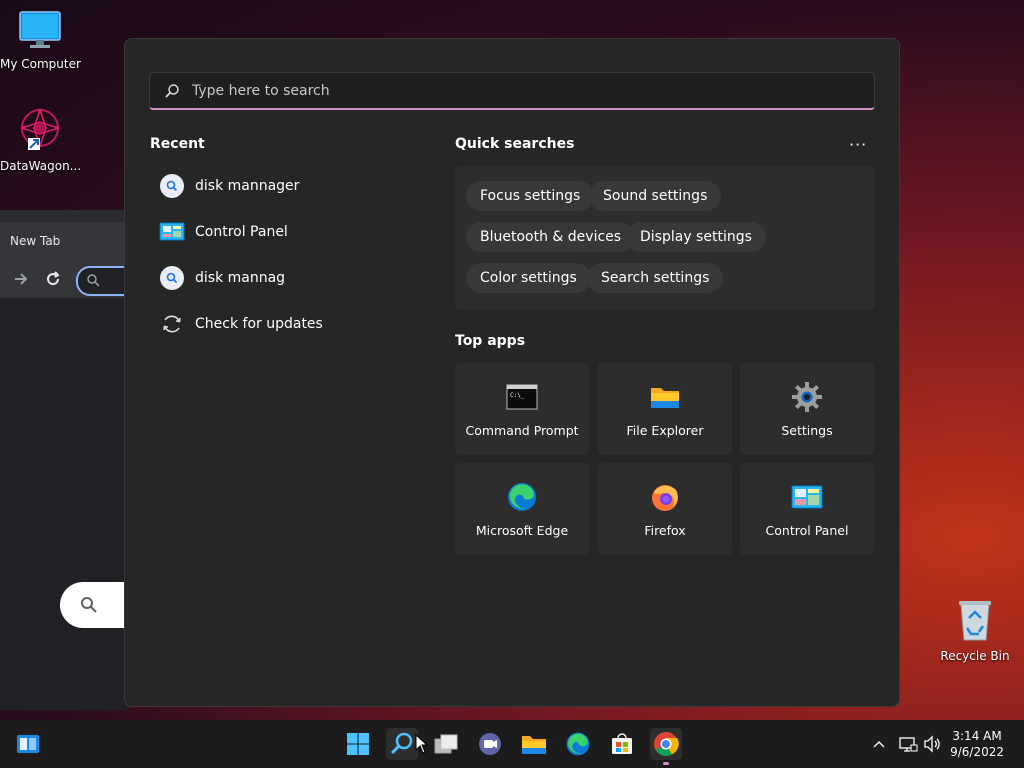  Describe the element at coordinates (35, 241) in the screenshot. I see `browser-tab-label: New Tab` at that location.